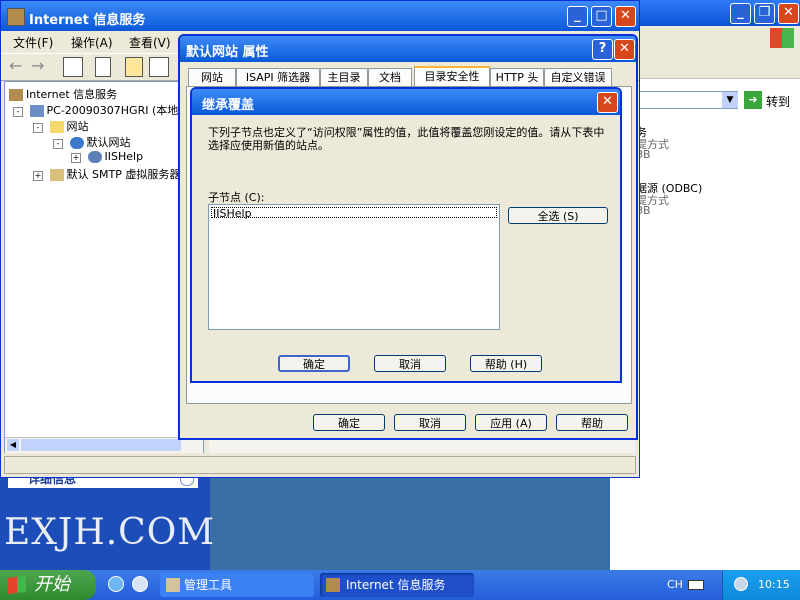  What do you see at coordinates (52, 584) in the screenshot?
I see `start-label: 开始` at bounding box center [52, 584].